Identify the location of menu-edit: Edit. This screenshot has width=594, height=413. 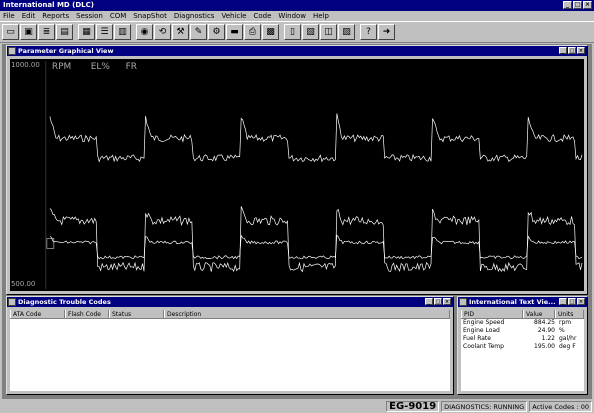
(29, 16).